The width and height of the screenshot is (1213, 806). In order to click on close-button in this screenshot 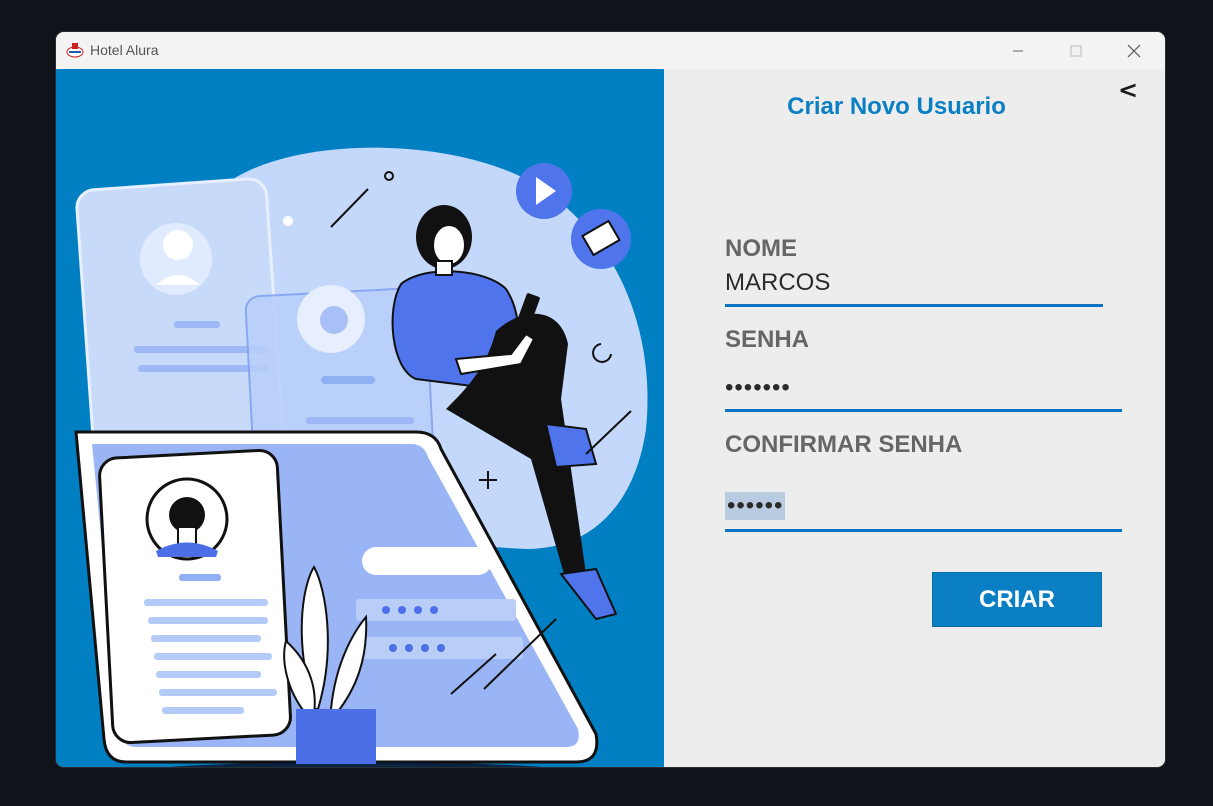, I will do `click(1134, 50)`.